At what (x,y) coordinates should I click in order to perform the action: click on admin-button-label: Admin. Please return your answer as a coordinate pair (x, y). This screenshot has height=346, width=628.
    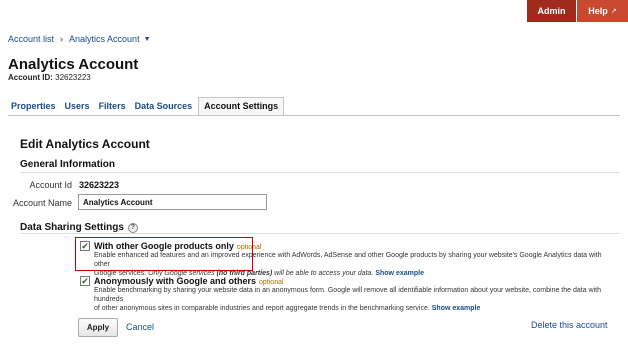
    Looking at the image, I should click on (551, 11).